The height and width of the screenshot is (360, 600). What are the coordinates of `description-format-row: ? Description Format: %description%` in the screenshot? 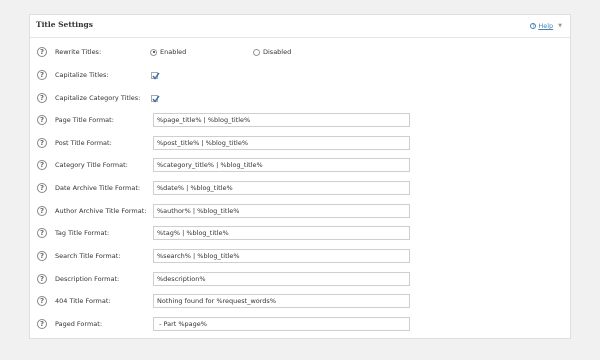 It's located at (300, 279).